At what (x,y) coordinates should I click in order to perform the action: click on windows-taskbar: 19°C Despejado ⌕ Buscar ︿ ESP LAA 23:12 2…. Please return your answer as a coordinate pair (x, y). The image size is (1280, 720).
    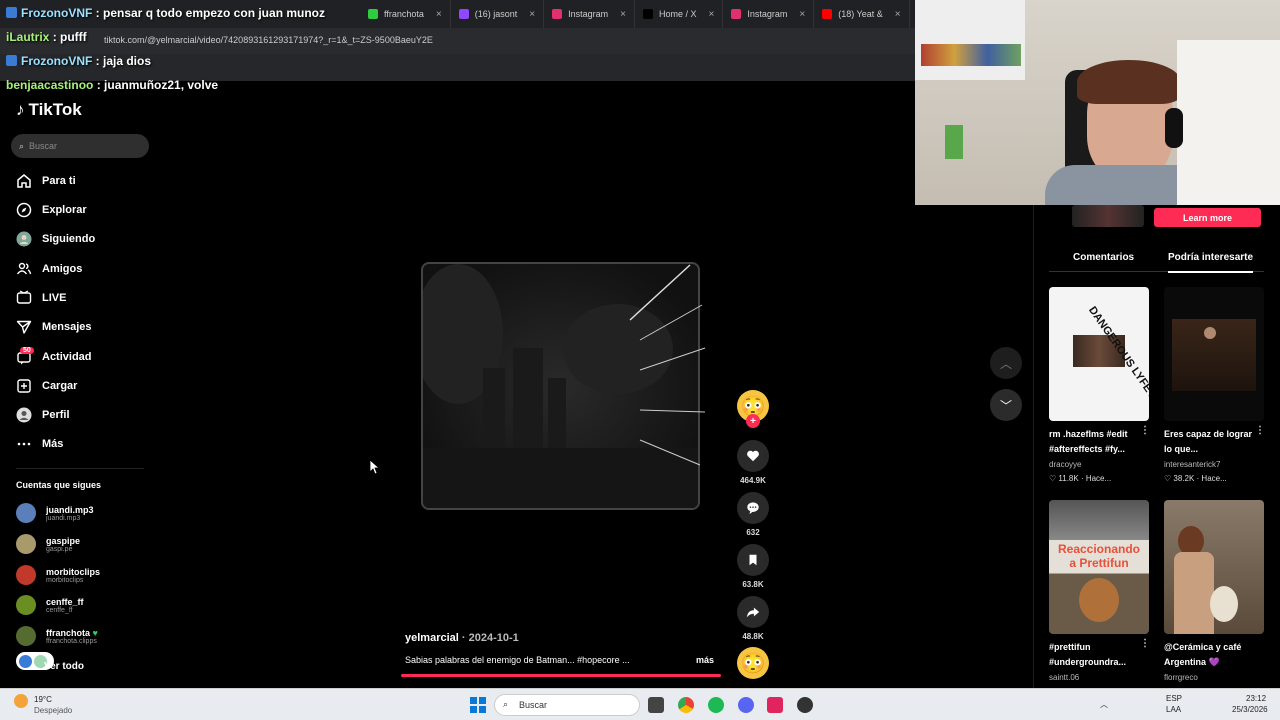
    Looking at the image, I should click on (640, 704).